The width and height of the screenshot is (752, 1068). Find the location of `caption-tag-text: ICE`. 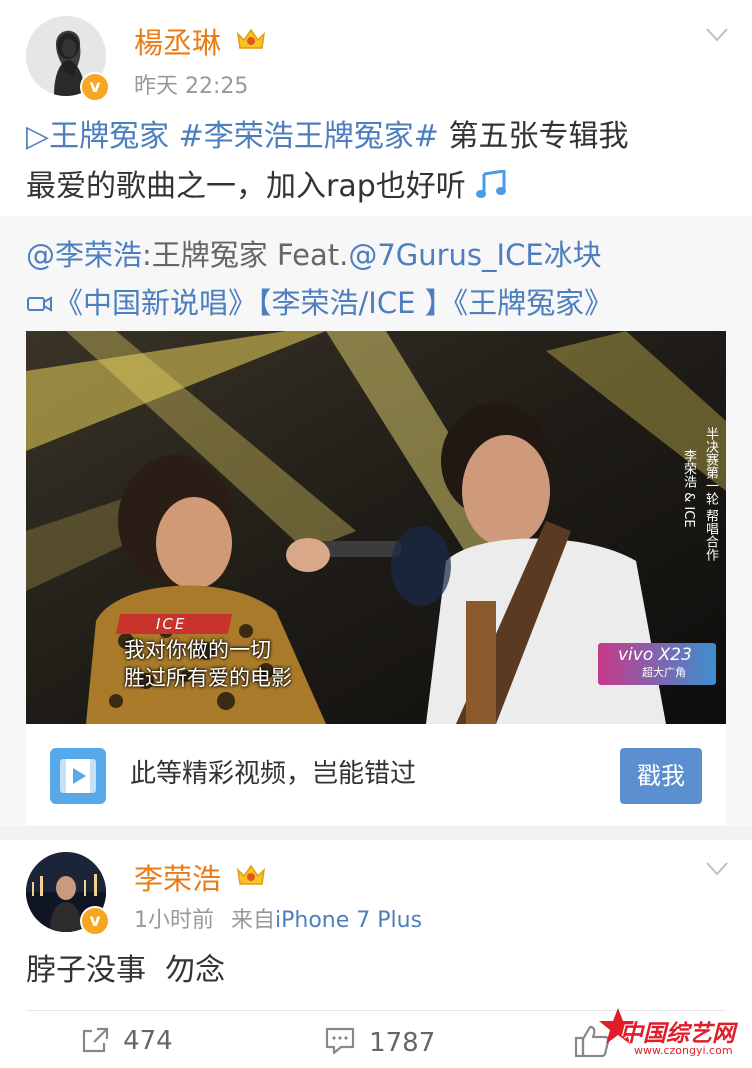

caption-tag-text: ICE is located at coordinates (171, 624).